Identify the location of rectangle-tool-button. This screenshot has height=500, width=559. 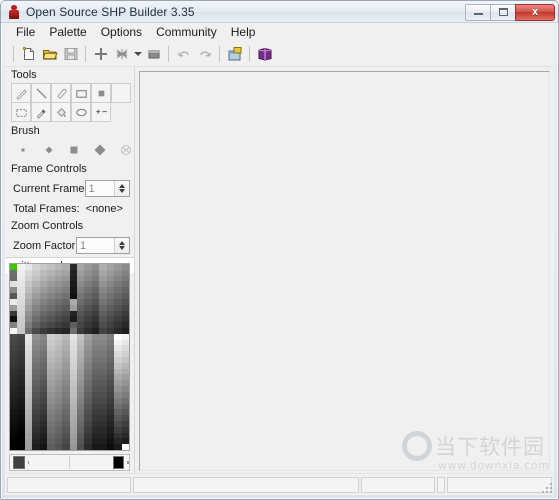
(81, 93).